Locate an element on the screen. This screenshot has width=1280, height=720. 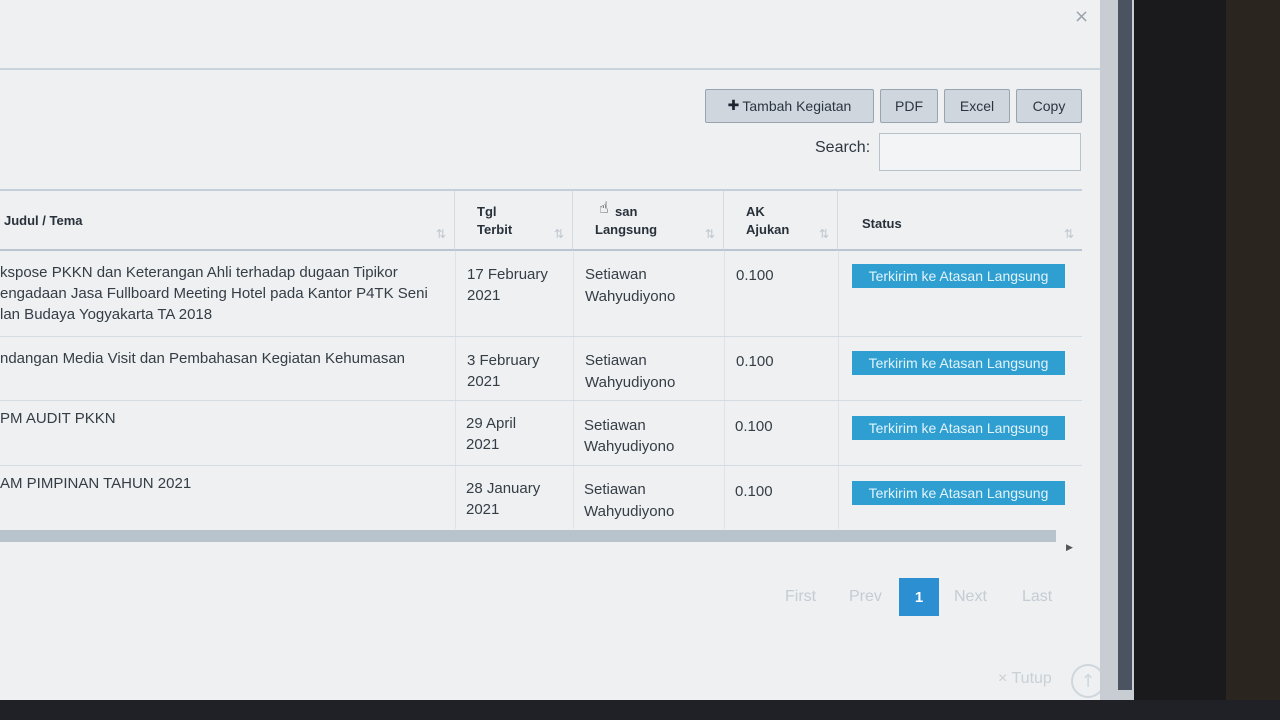
scroll-right-icon: ▶ is located at coordinates (1069, 547).